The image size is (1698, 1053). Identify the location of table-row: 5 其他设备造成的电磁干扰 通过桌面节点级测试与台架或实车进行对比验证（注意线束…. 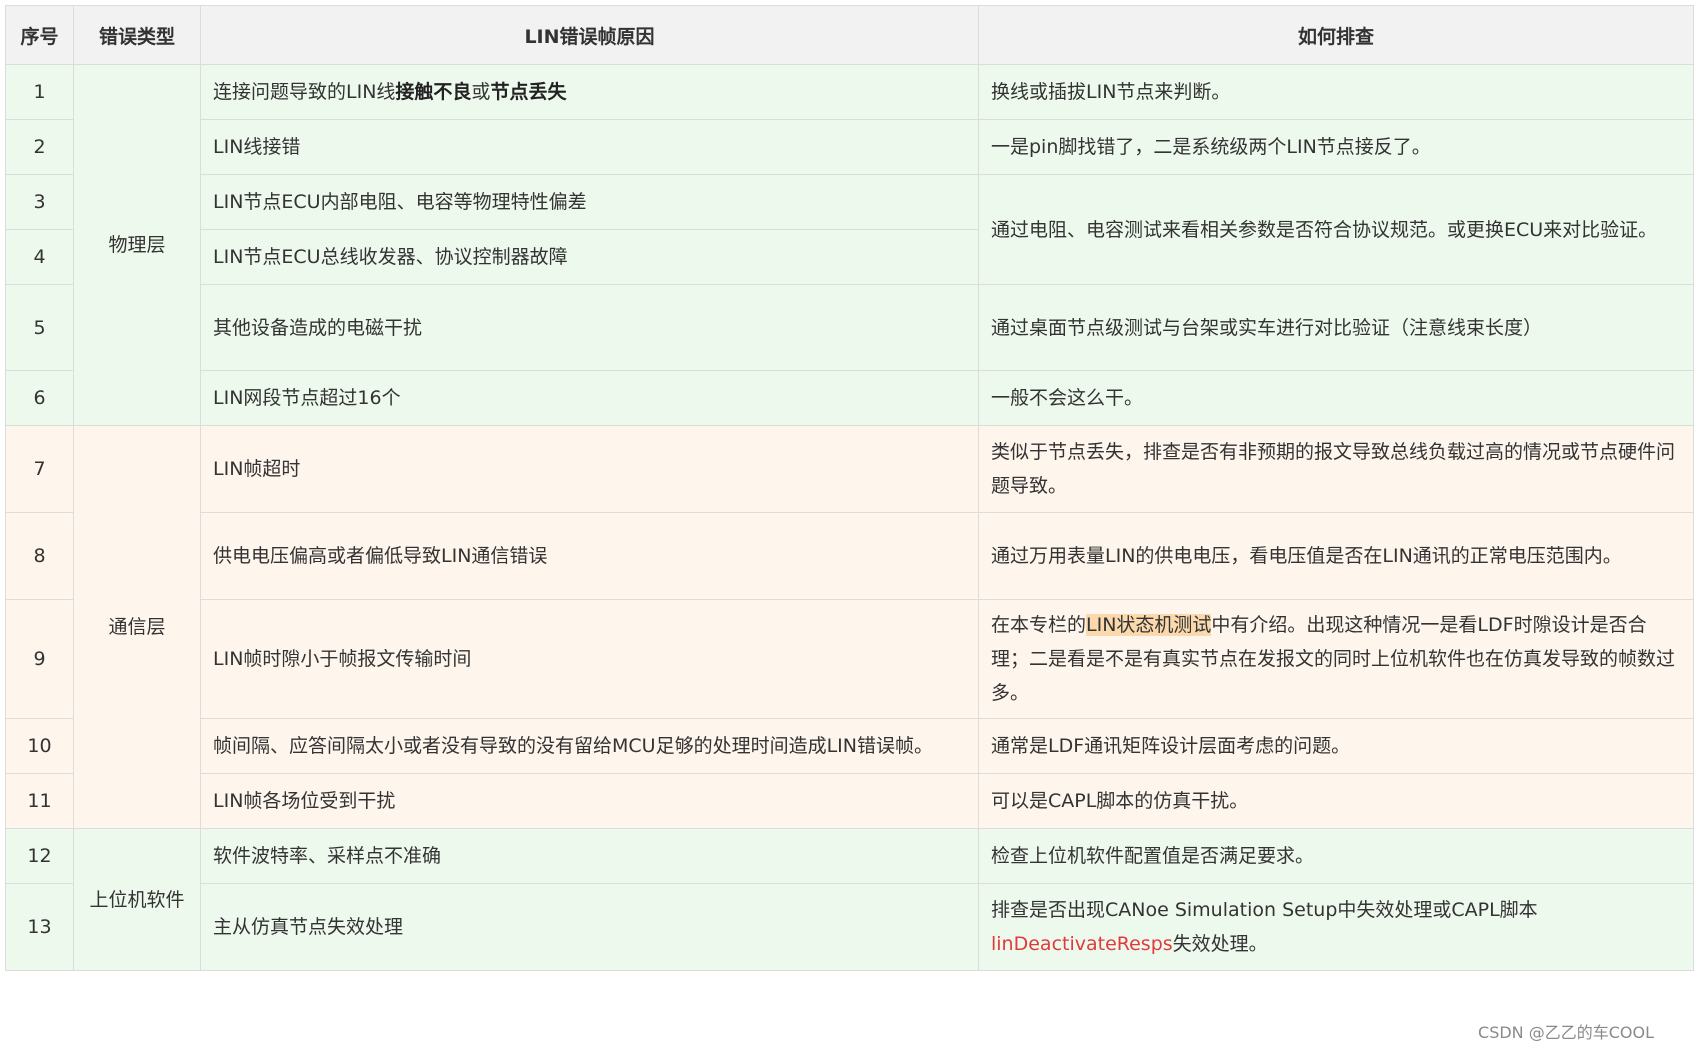
(849, 327).